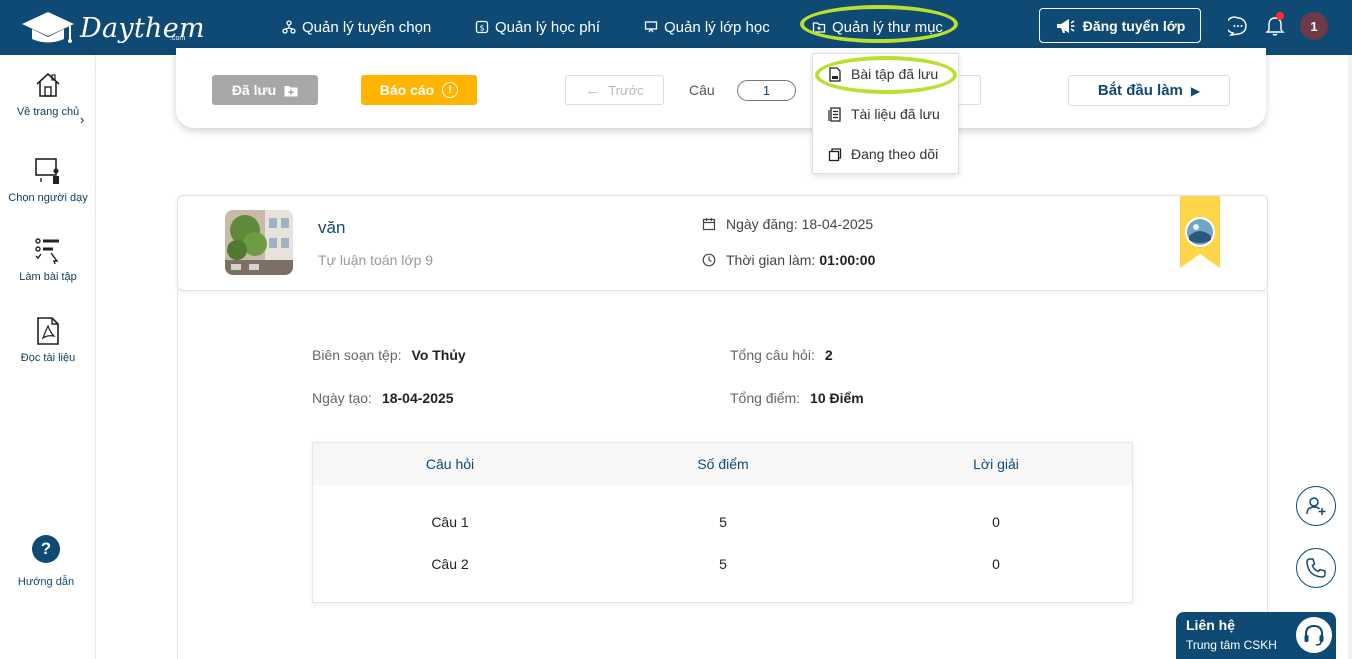 This screenshot has width=1352, height=659. I want to click on play-icon: ▶, so click(1195, 90).